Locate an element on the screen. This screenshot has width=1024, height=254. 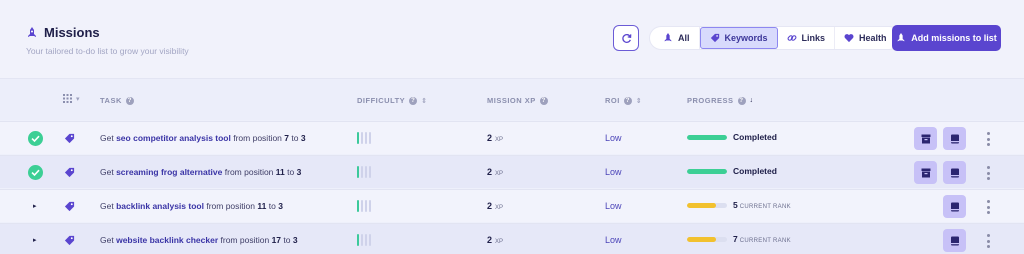
filter-all: All is located at coordinates (677, 38).